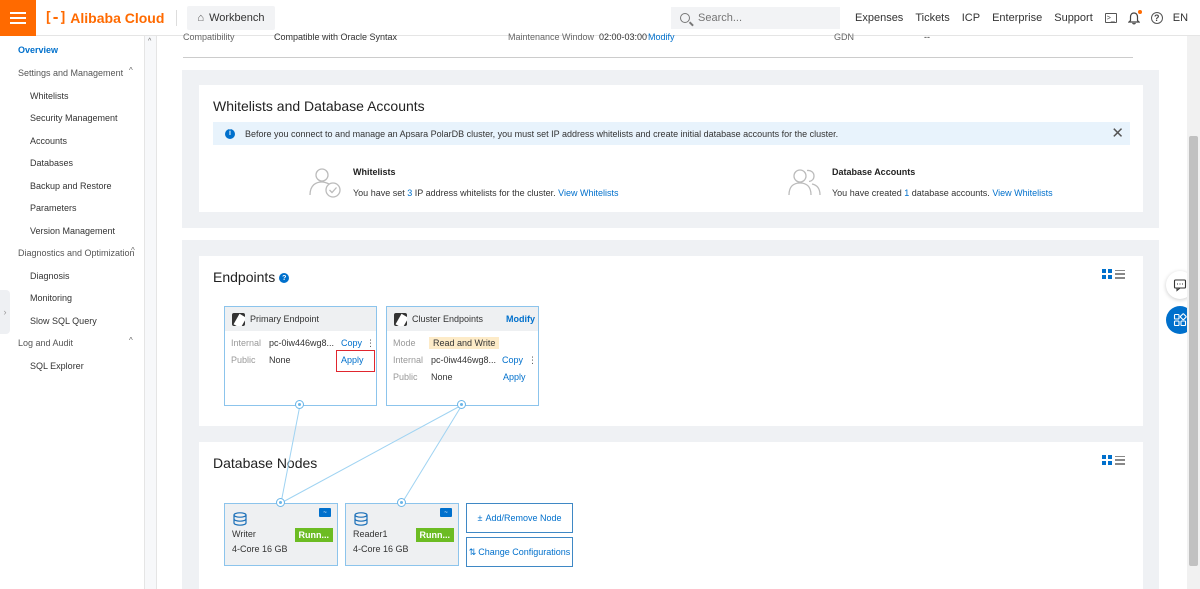  What do you see at coordinates (280, 502) in the screenshot?
I see `writer-connector-dot` at bounding box center [280, 502].